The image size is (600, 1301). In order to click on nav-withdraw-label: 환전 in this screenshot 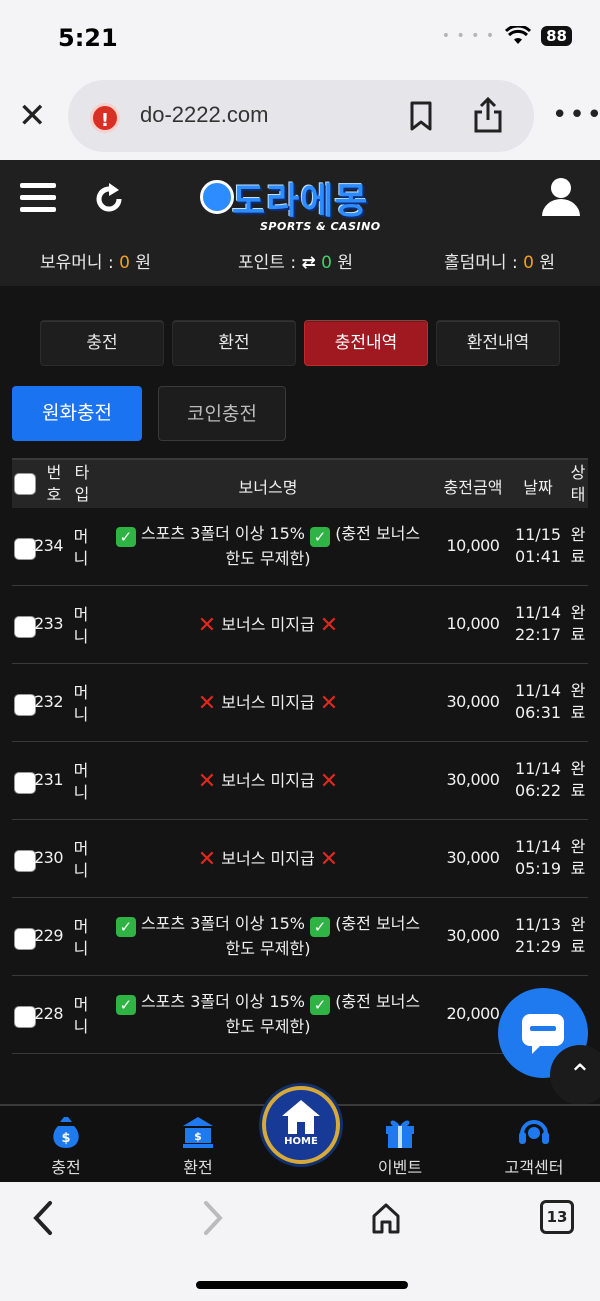, I will do `click(198, 1167)`.